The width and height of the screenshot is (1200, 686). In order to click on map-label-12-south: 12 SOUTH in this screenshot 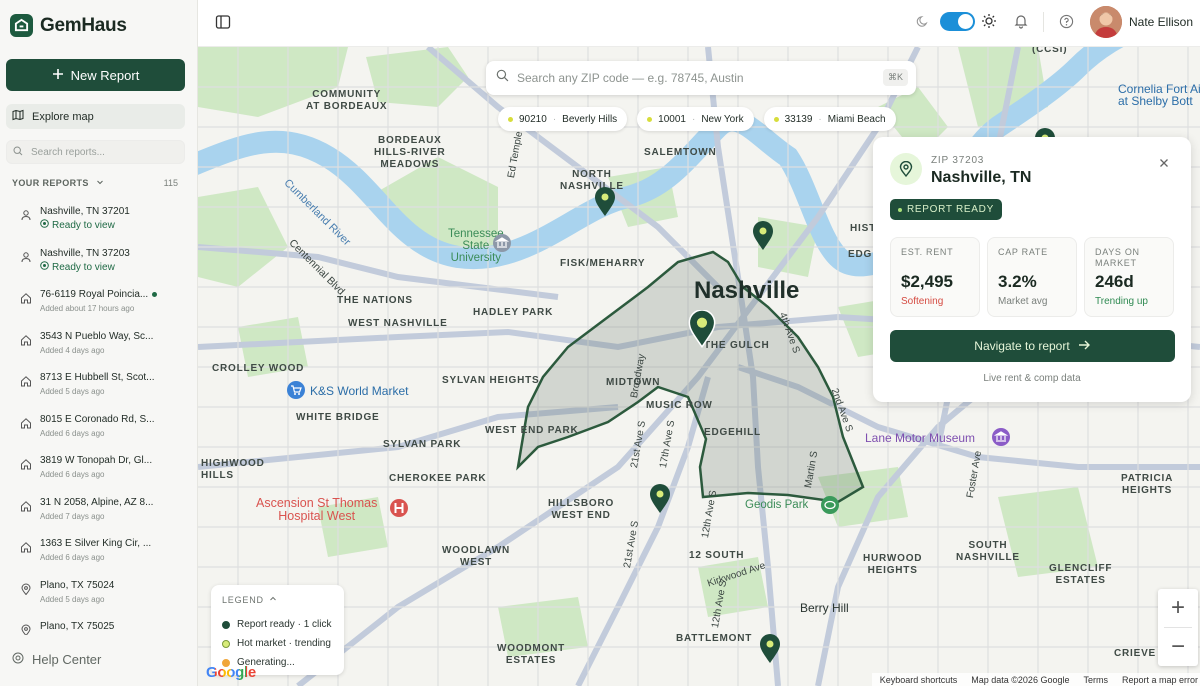, I will do `click(717, 555)`.